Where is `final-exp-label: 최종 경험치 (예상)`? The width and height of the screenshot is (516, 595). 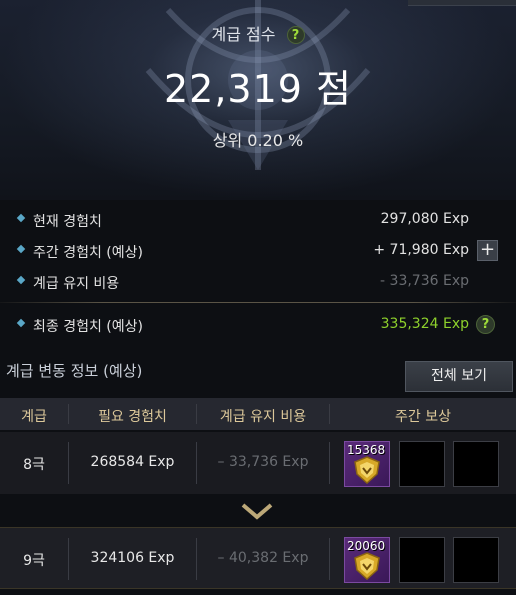
final-exp-label: 최종 경험치 (예상) is located at coordinates (88, 327).